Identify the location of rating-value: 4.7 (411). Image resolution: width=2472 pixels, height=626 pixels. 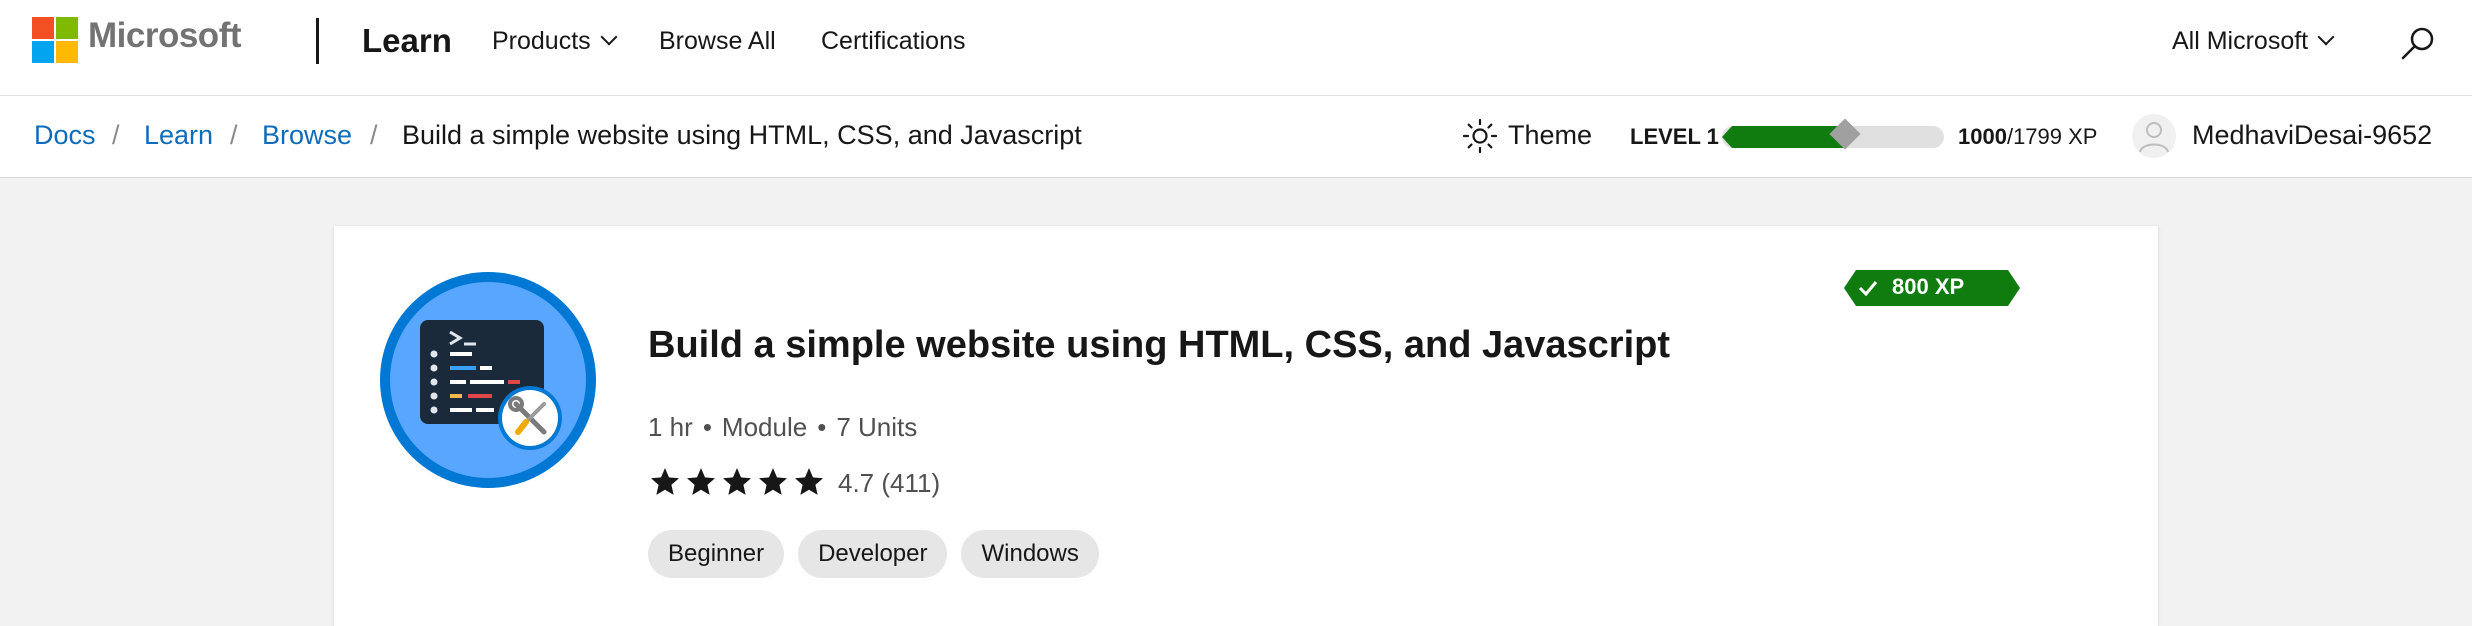
(889, 483).